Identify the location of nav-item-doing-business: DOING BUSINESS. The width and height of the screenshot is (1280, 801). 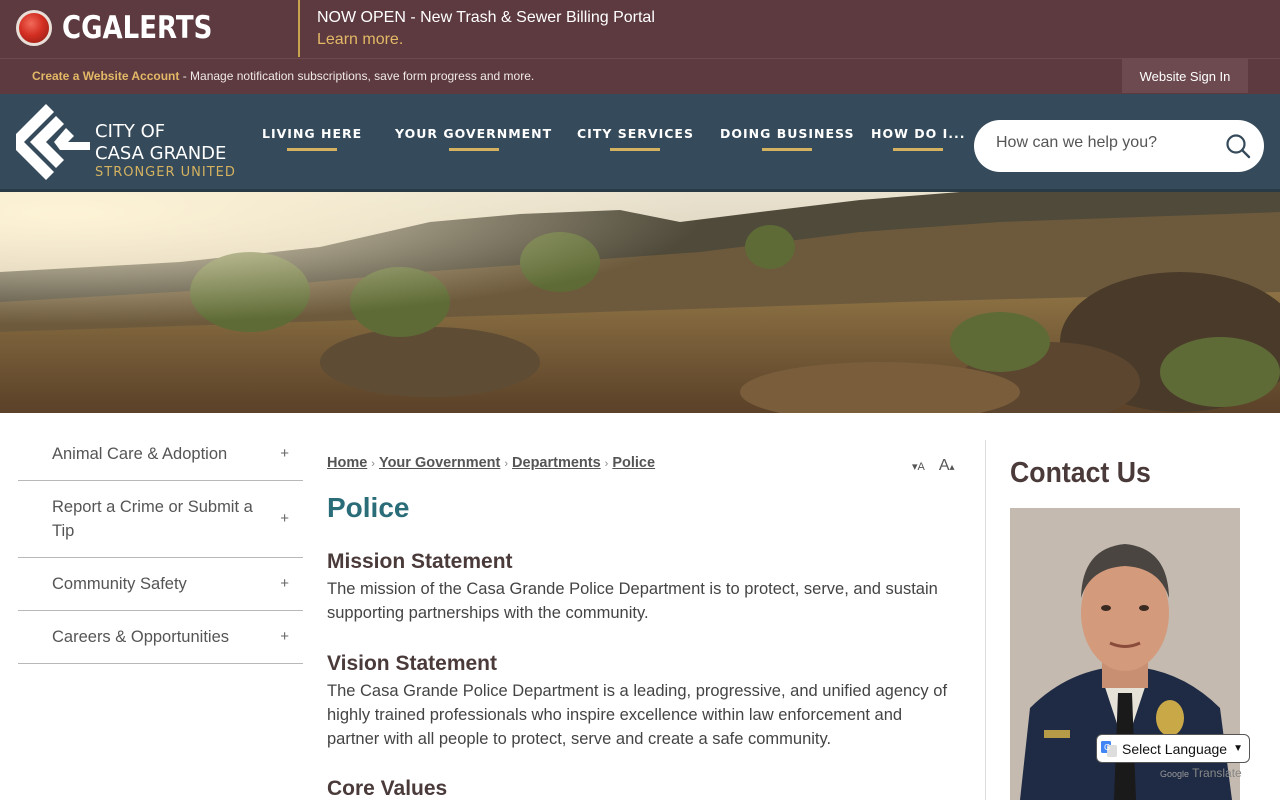
(787, 138).